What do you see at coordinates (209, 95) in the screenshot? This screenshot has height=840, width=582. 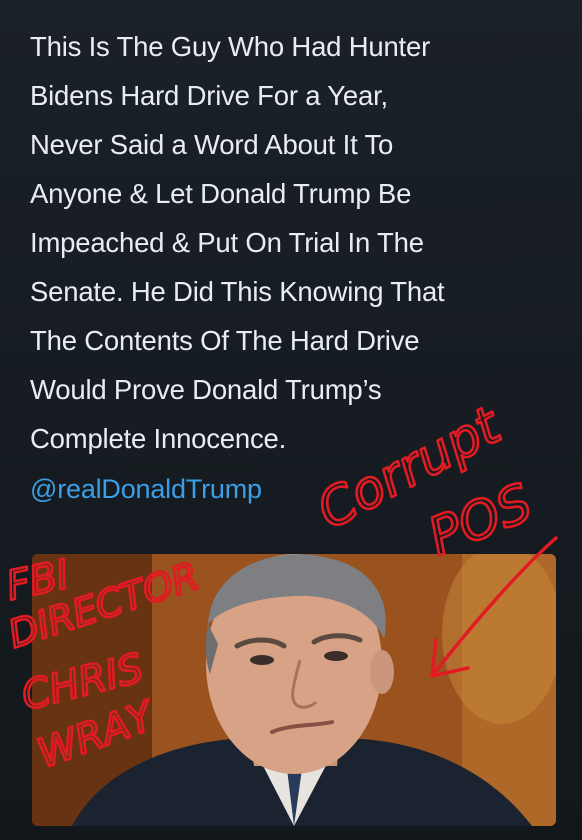 I see `tweet-line: Bidens Hard Drive For a Year,` at bounding box center [209, 95].